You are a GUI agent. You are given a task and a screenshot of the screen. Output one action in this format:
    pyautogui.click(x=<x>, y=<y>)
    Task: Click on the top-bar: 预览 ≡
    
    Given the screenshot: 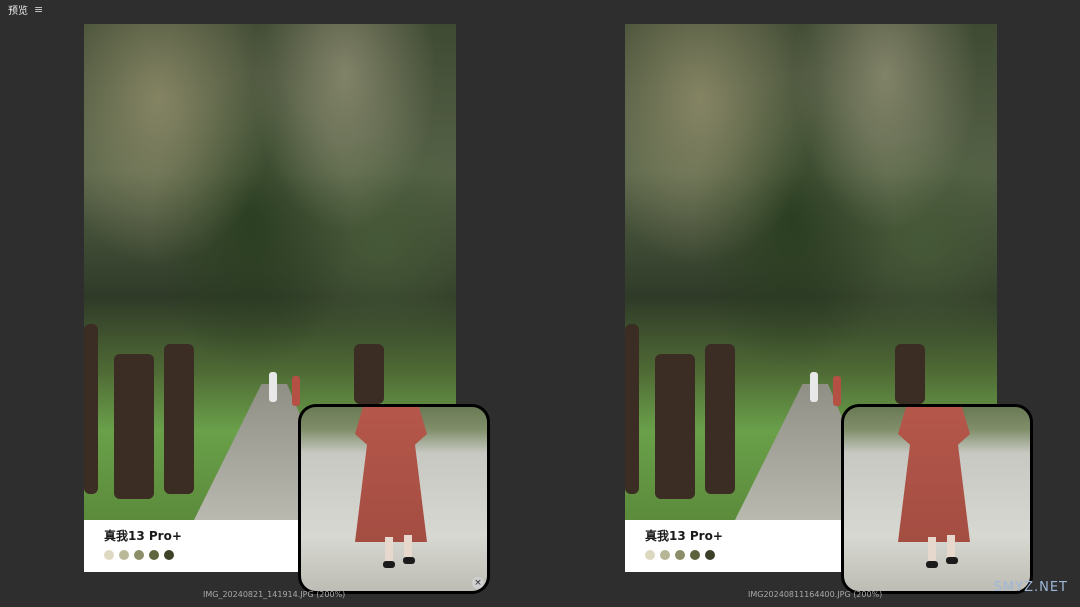 What is the action you would take?
    pyautogui.click(x=540, y=9)
    